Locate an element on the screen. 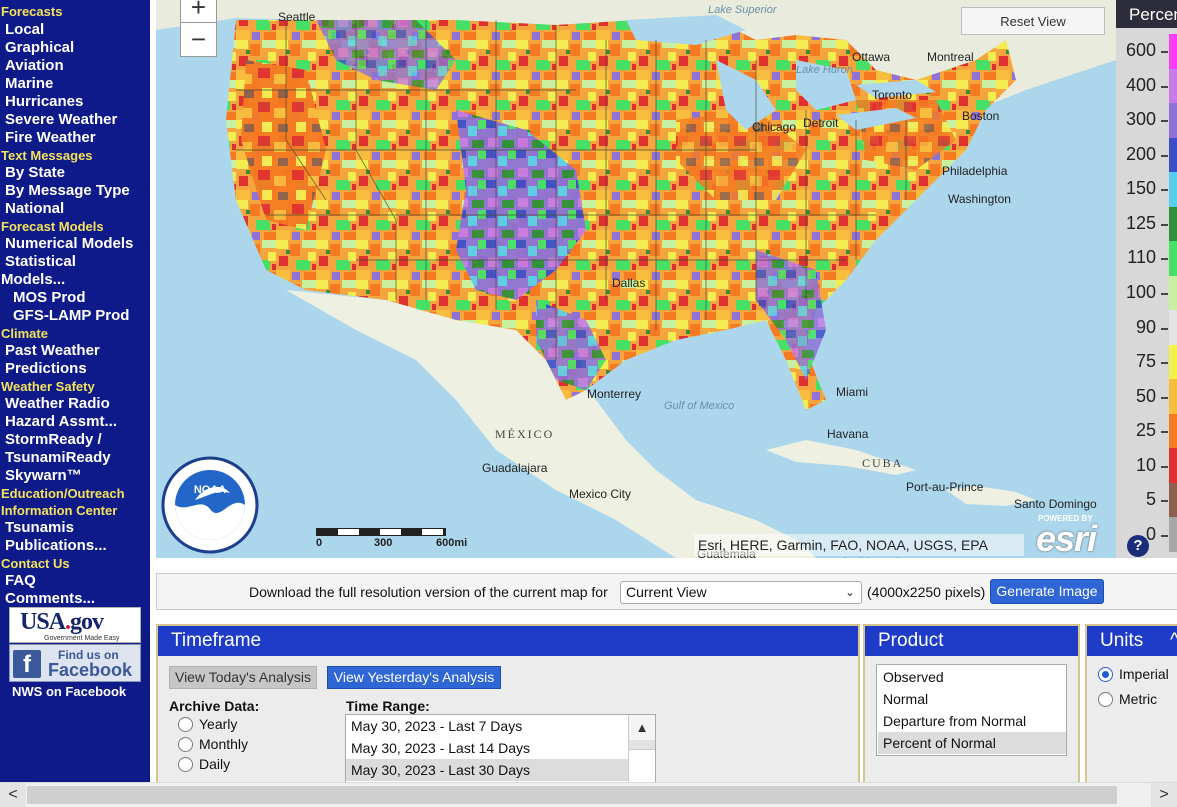 The image size is (1177, 807). units-option: Imperial is located at coordinates (1133, 675).